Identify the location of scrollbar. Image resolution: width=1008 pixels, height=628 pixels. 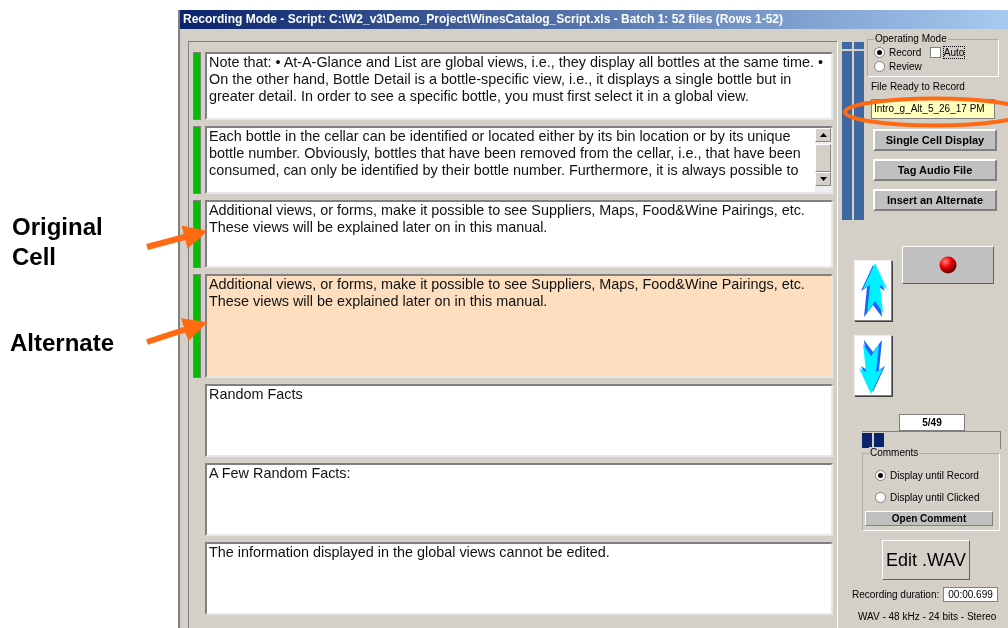
(823, 160).